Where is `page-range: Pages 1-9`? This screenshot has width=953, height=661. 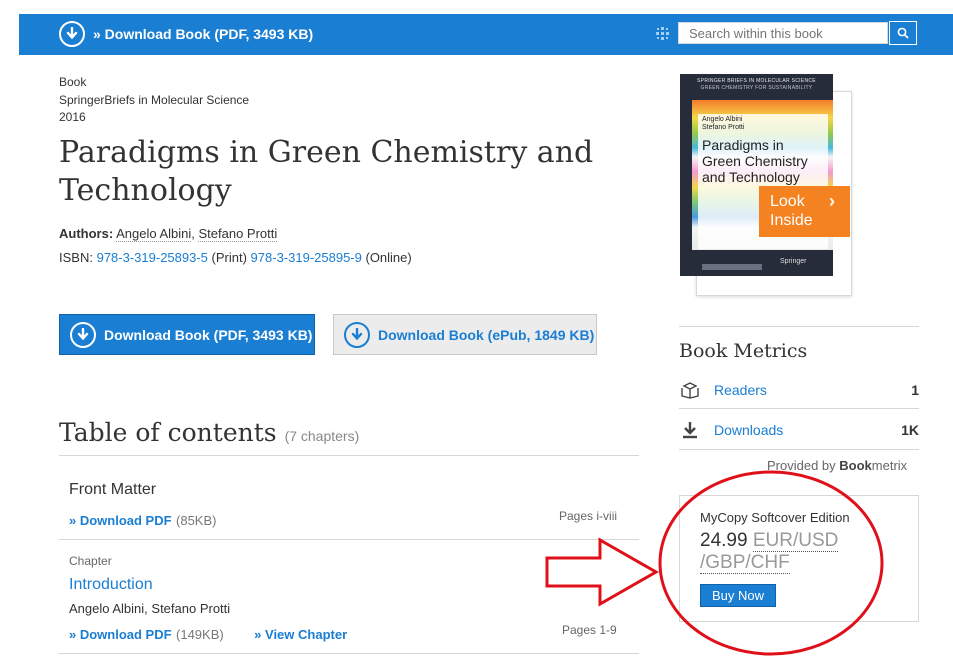 page-range: Pages 1-9 is located at coordinates (589, 630).